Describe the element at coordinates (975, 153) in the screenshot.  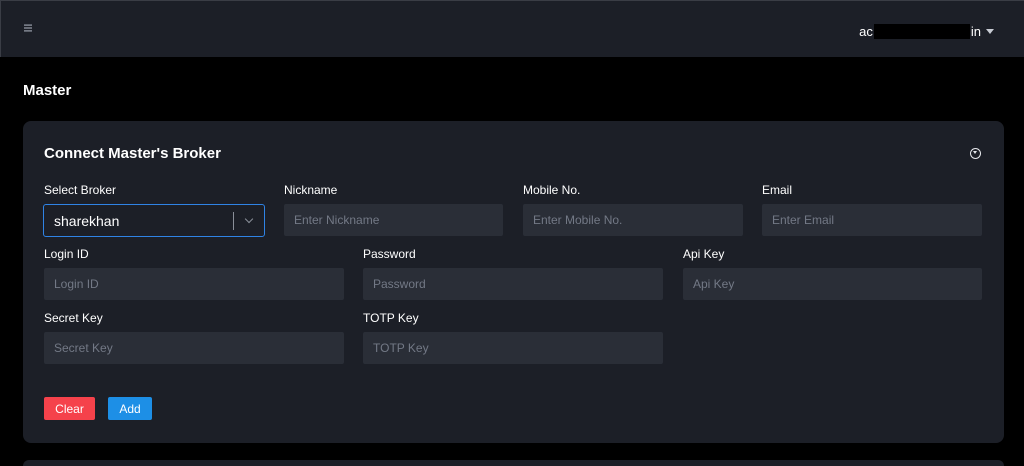
I see `chevron-circle-down-icon` at that location.